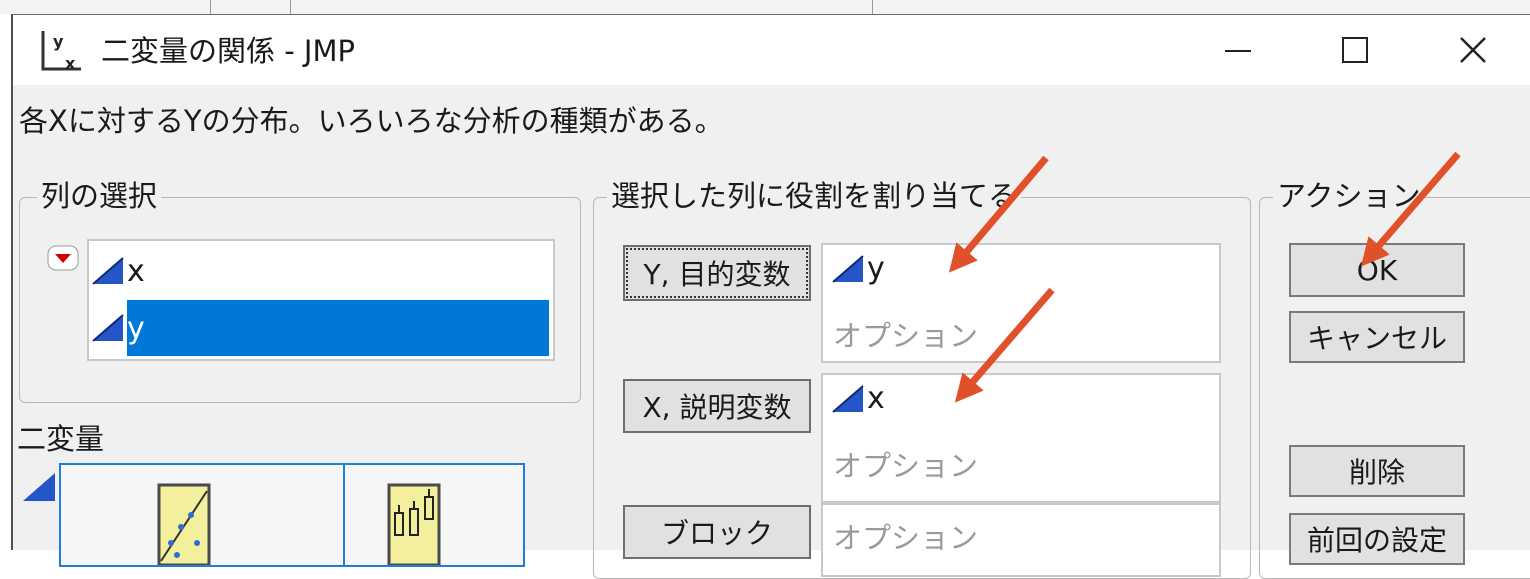  What do you see at coordinates (905, 464) in the screenshot?
I see `x-options-dropdown: オプション` at bounding box center [905, 464].